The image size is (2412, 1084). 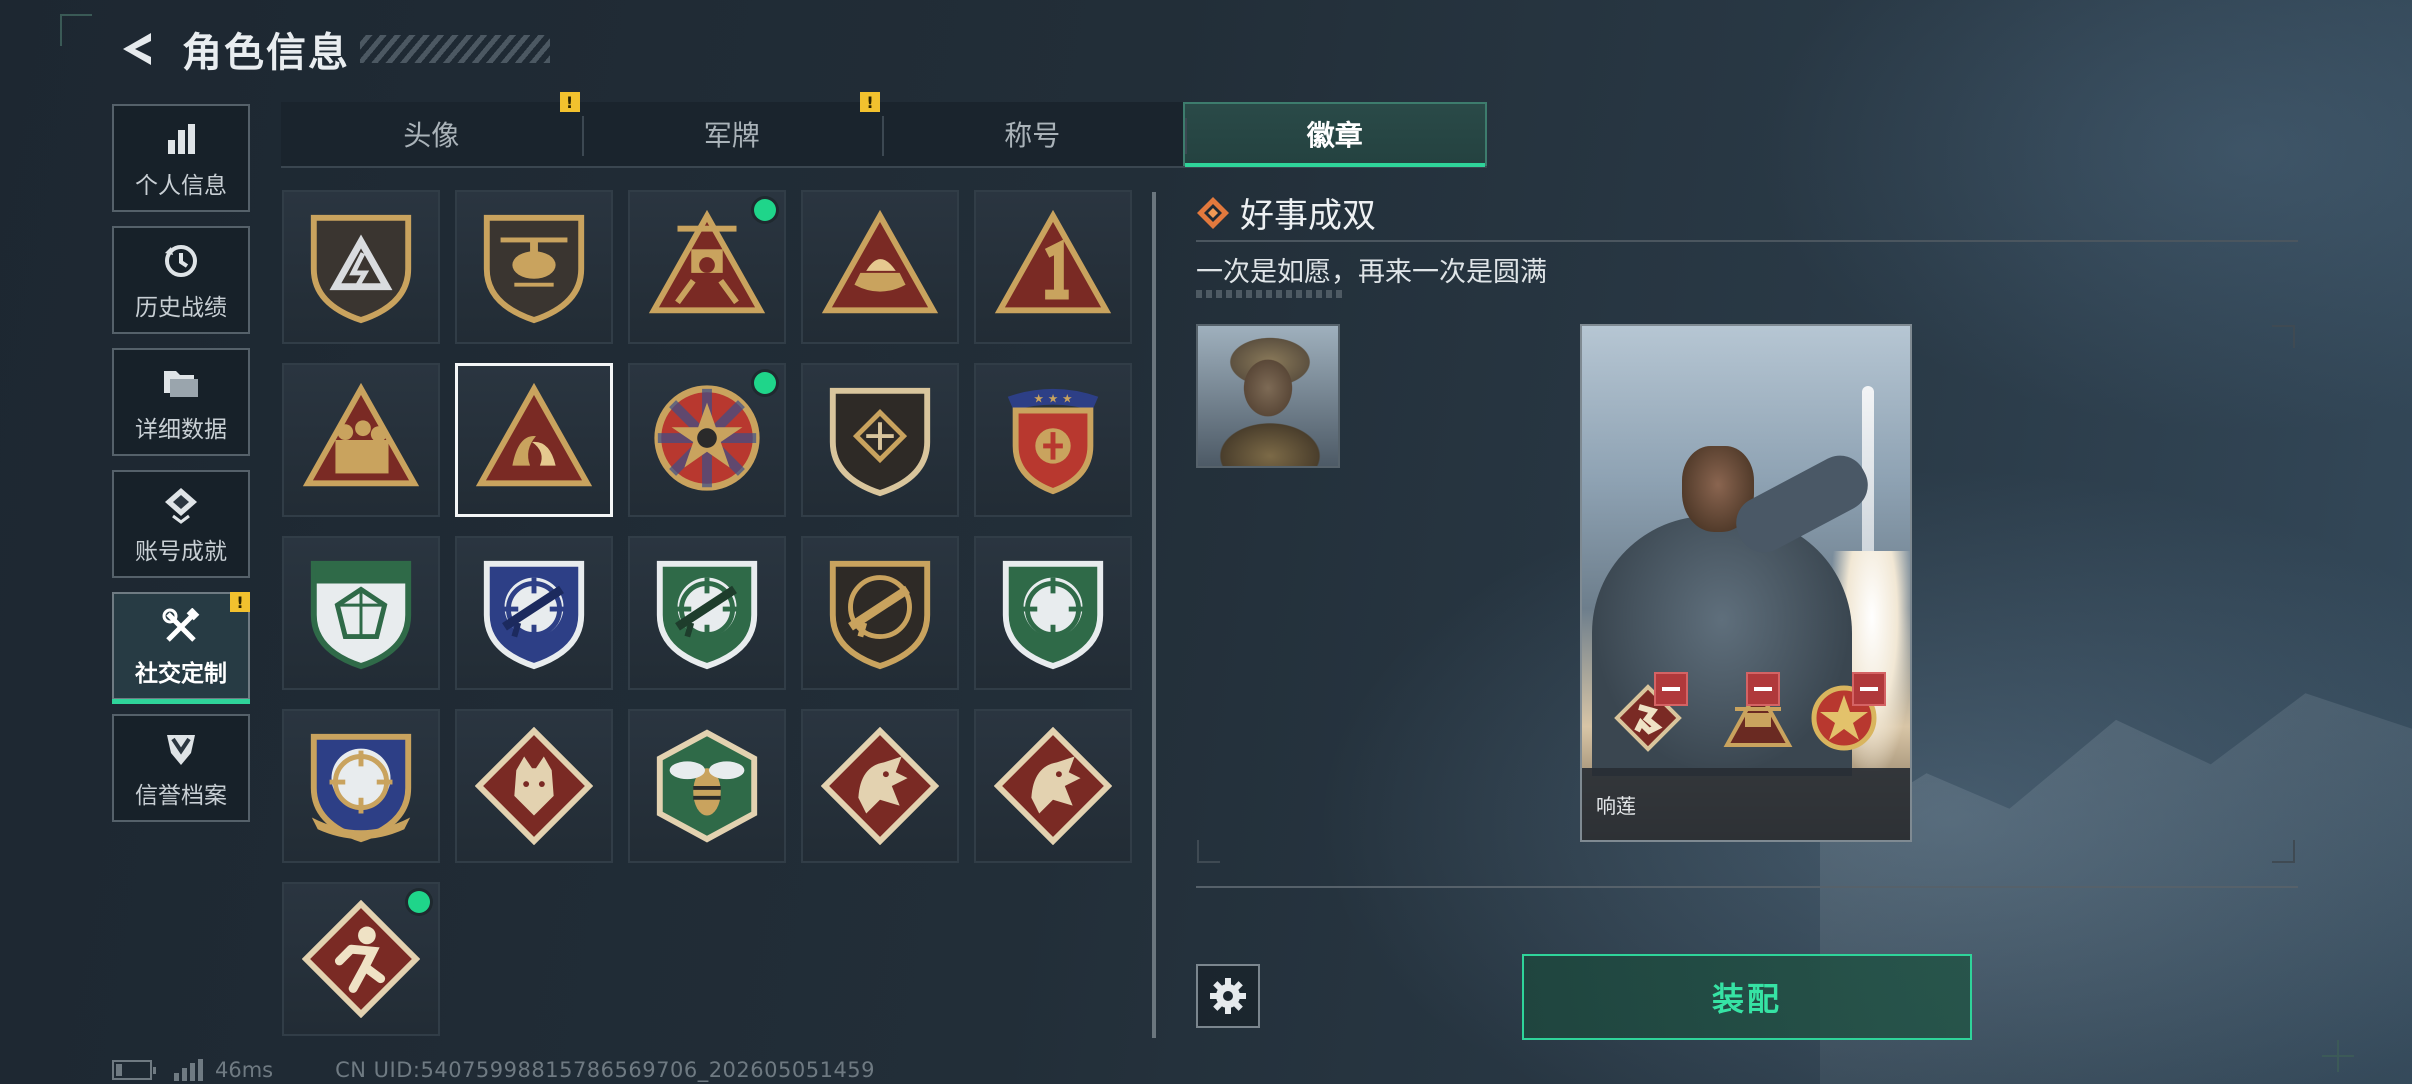 I want to click on equip-button: 装配, so click(x=1747, y=997).